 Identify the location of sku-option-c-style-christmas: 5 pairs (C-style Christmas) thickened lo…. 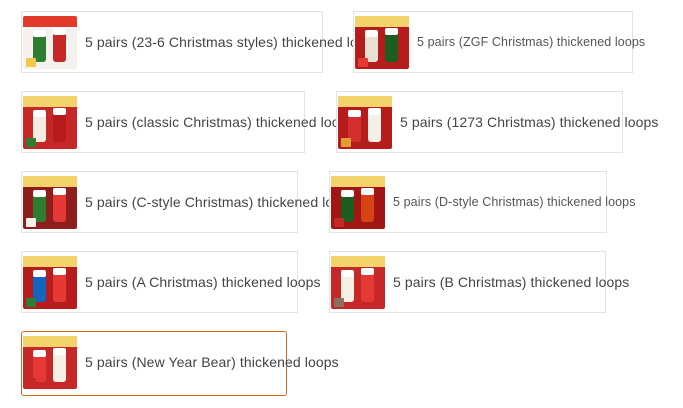
(188, 202).